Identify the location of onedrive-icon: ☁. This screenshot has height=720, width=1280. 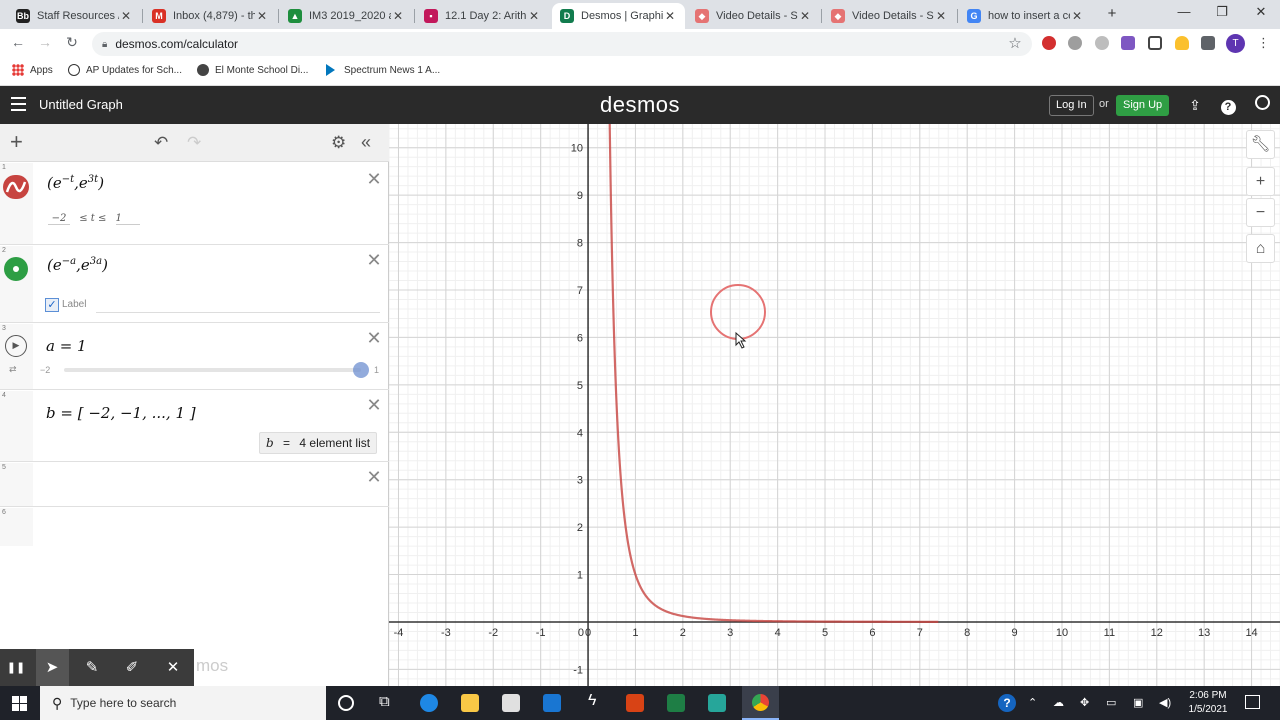
(1058, 702).